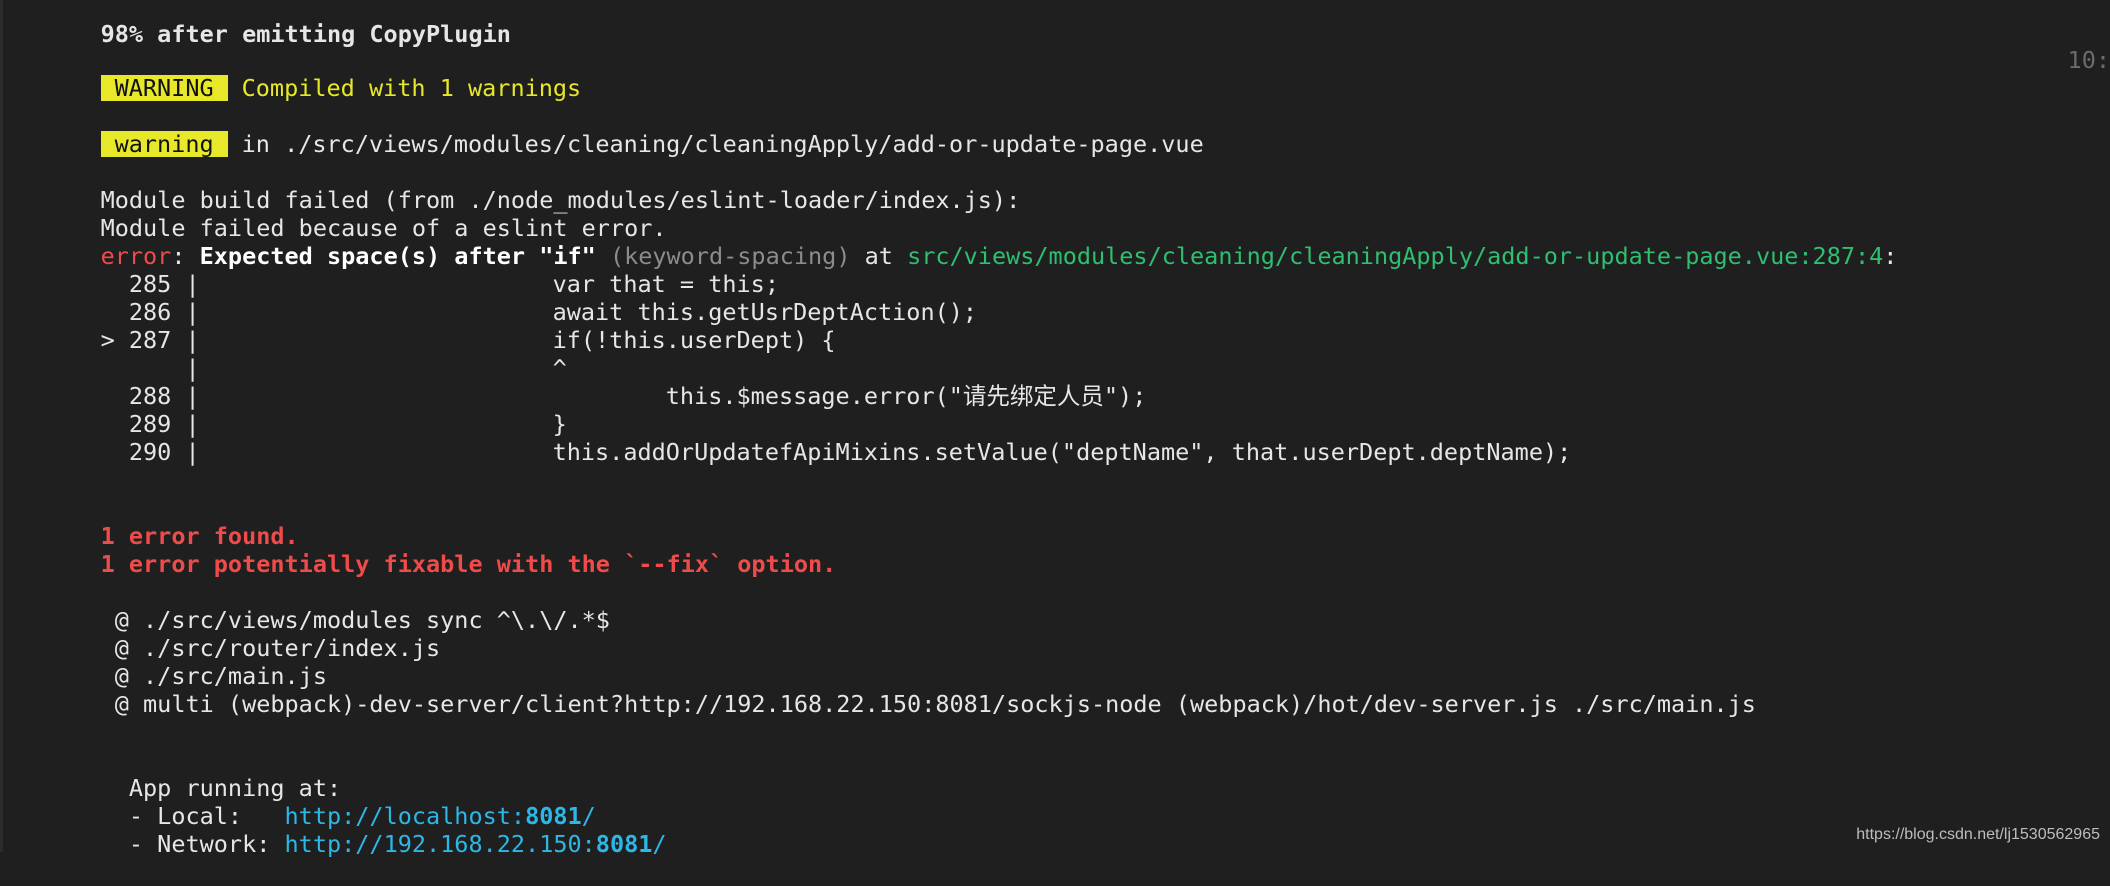 The width and height of the screenshot is (2110, 886). I want to click on error-count-line: 1 error found., so click(171, 522).